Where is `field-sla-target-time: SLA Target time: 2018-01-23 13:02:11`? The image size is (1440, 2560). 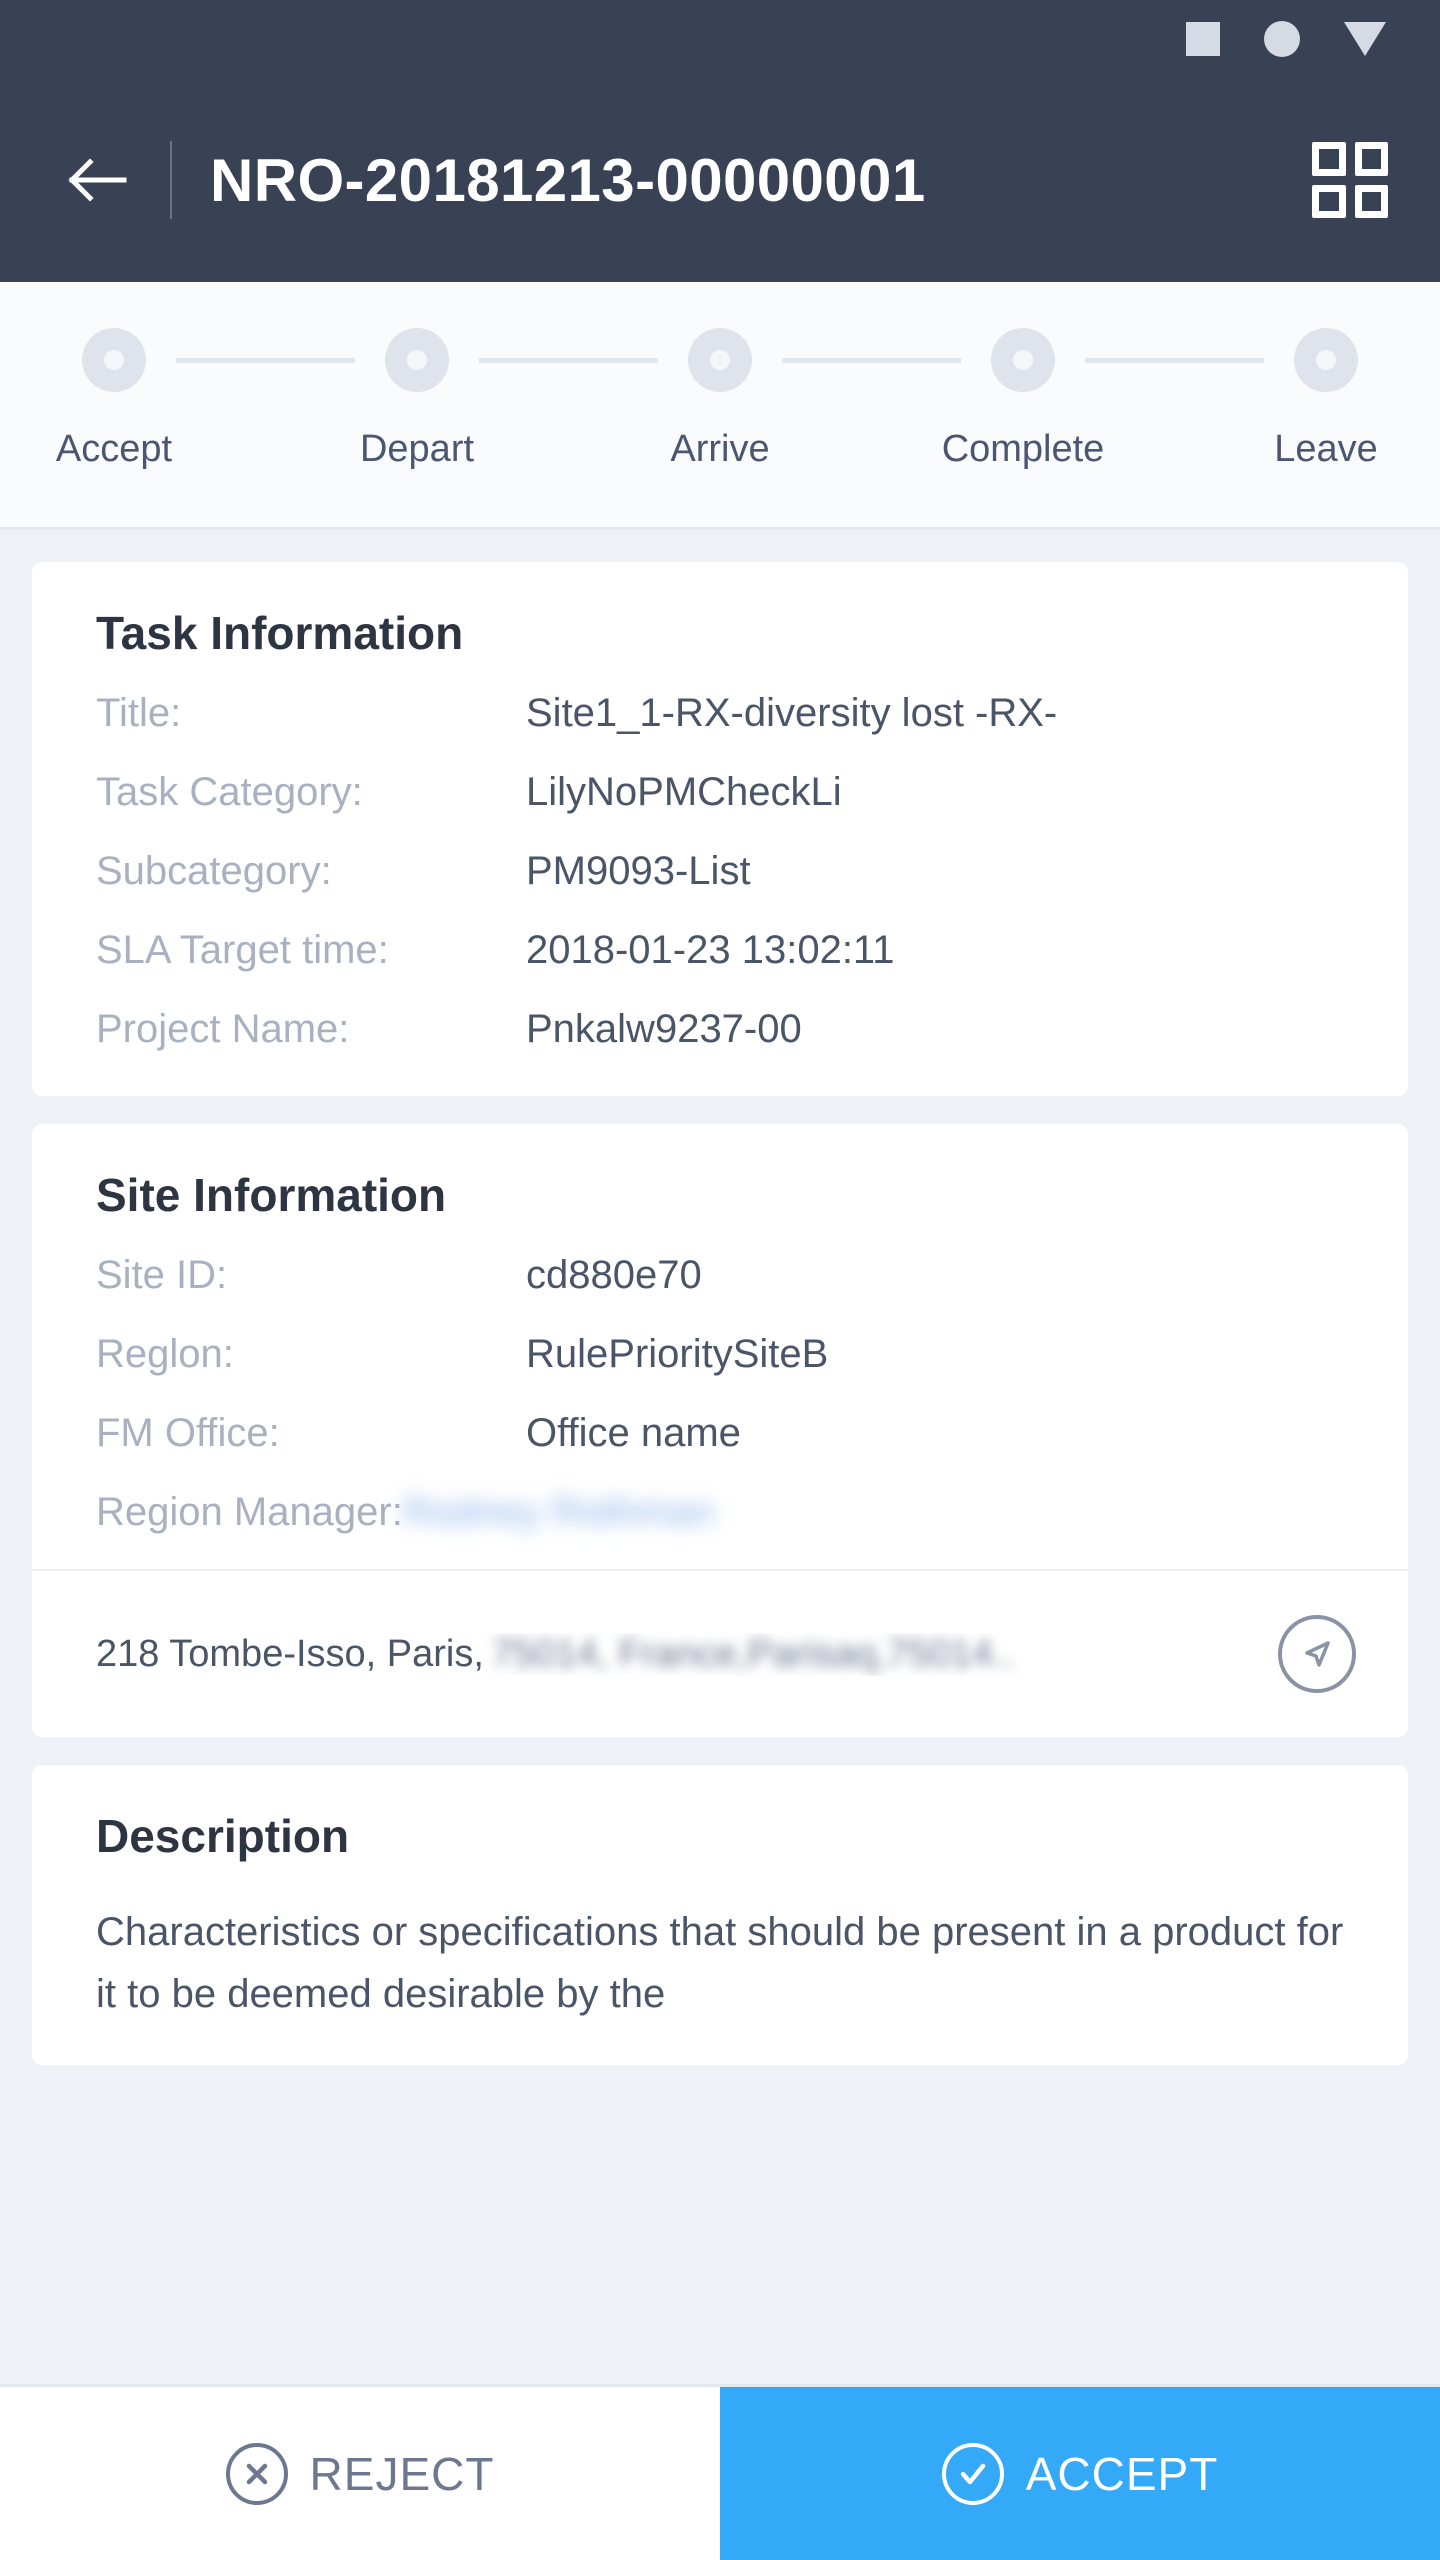 field-sla-target-time: SLA Target time: 2018-01-23 13:02:11 is located at coordinates (720, 950).